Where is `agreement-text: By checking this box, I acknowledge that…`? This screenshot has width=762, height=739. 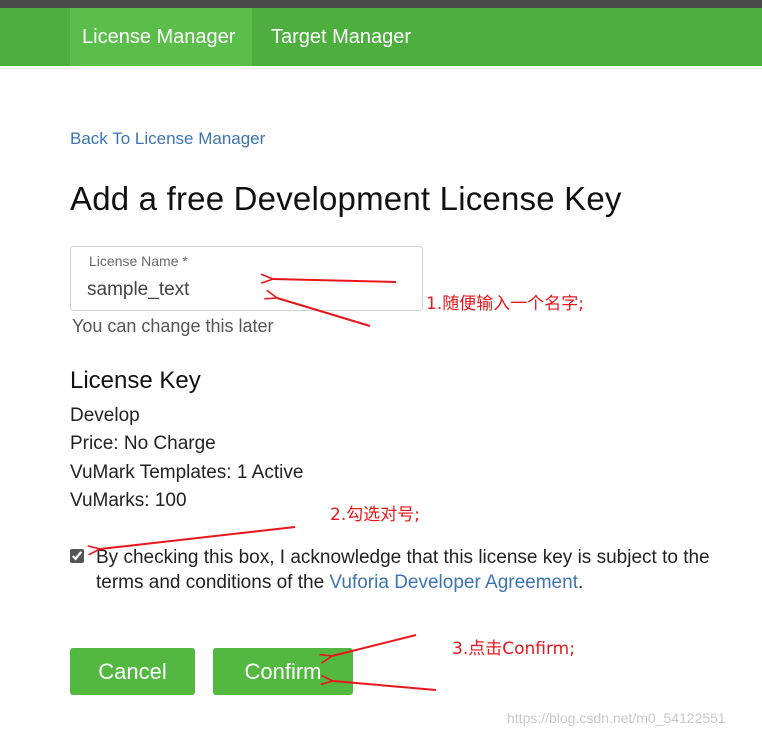 agreement-text: By checking this box, I acknowledge that… is located at coordinates (421, 570).